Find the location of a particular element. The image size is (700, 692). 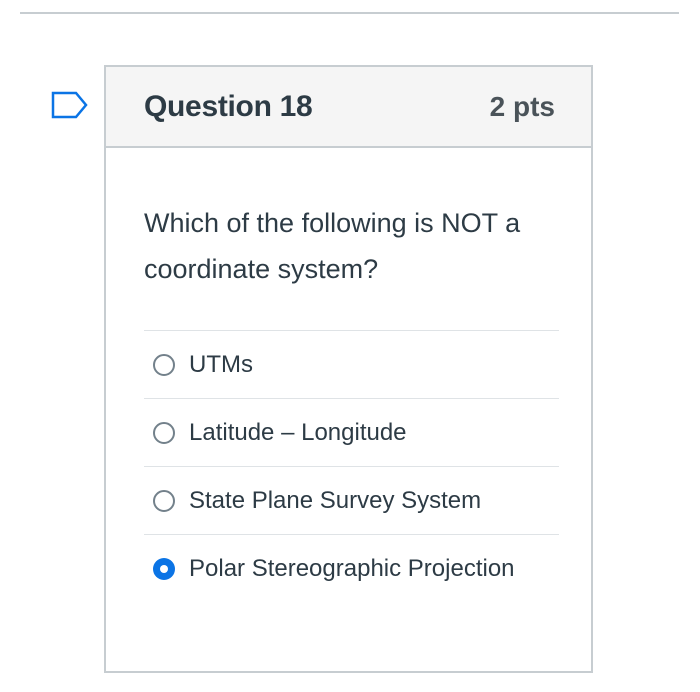

flag-question-icon is located at coordinates (70, 105).